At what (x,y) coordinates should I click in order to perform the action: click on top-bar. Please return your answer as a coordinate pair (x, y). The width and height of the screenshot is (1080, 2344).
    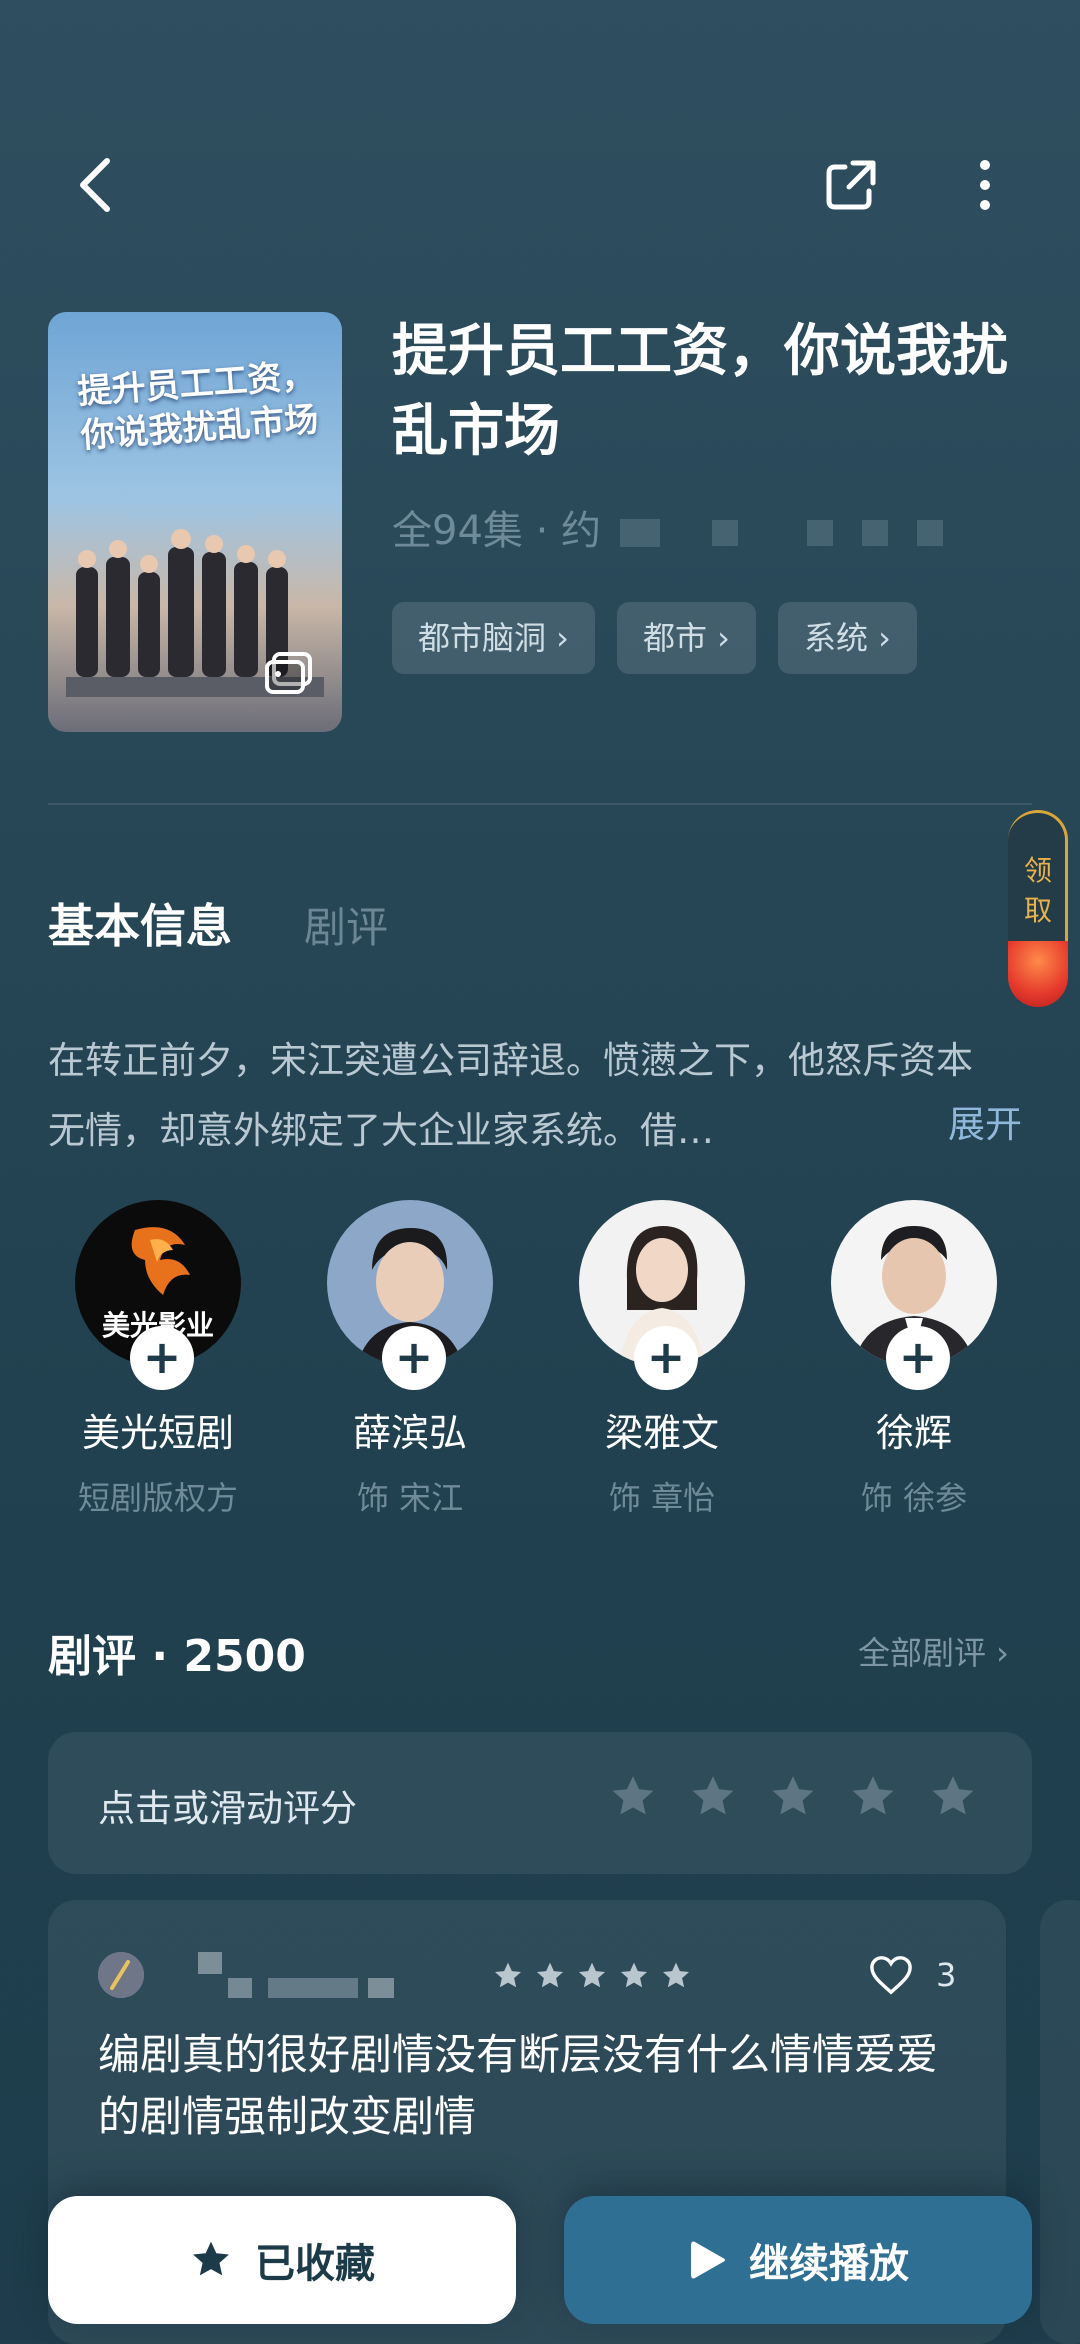
    Looking at the image, I should click on (540, 185).